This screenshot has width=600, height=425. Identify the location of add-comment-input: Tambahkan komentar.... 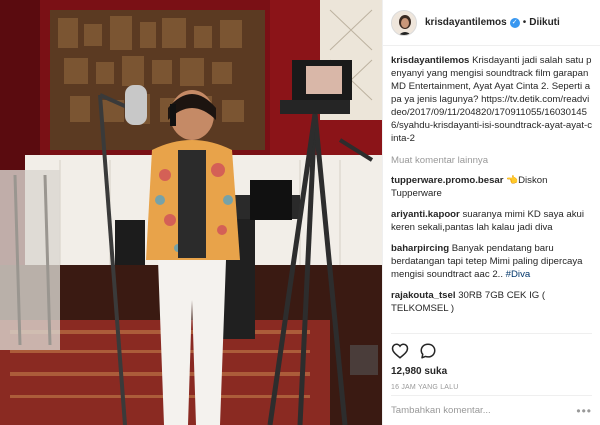
(441, 410).